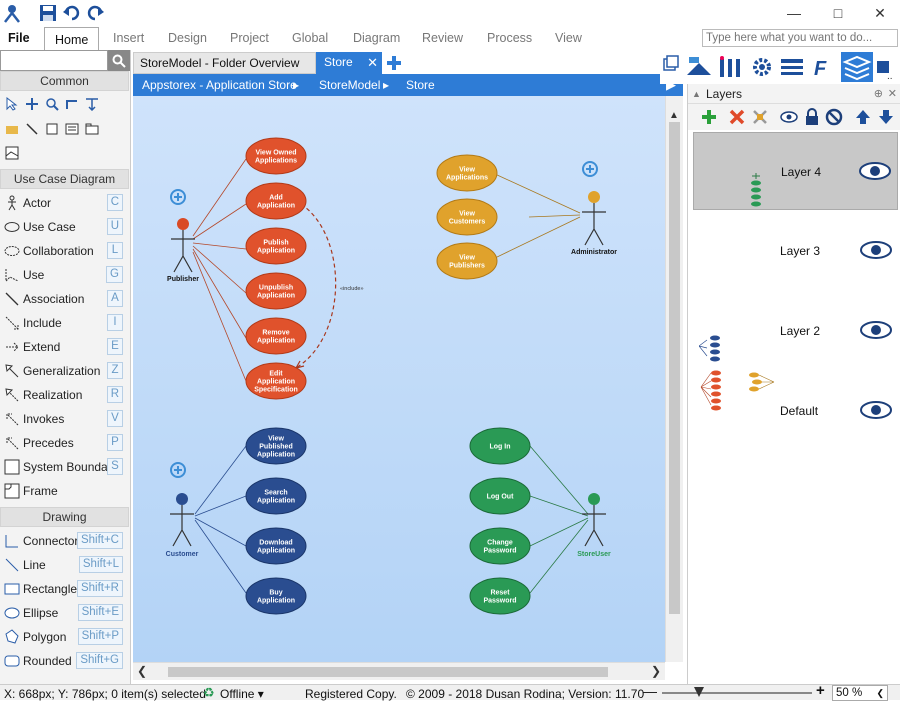 The width and height of the screenshot is (900, 702). Describe the element at coordinates (674, 368) in the screenshot. I see `vertical-scroll-thumb` at that location.